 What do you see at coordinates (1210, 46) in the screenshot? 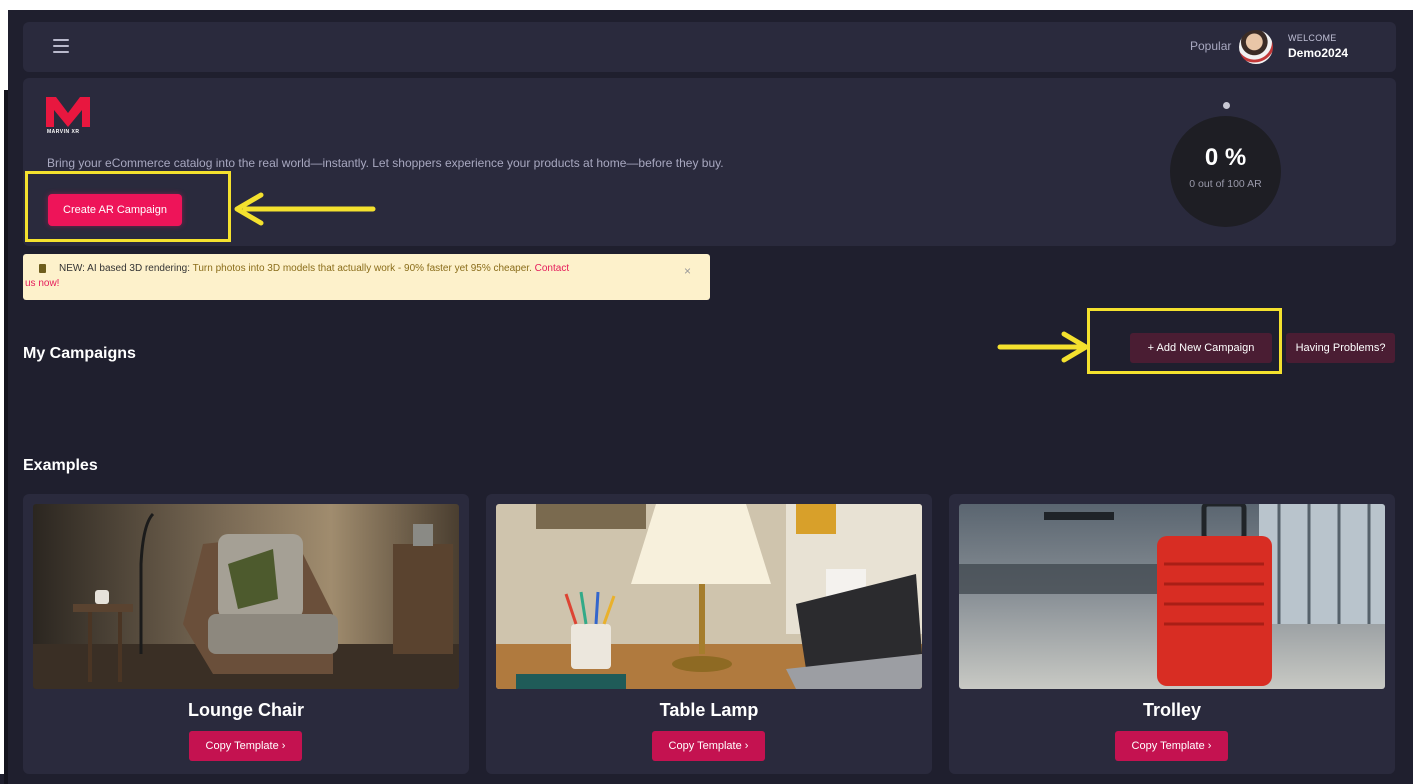
I see `popular-link: Popular` at bounding box center [1210, 46].